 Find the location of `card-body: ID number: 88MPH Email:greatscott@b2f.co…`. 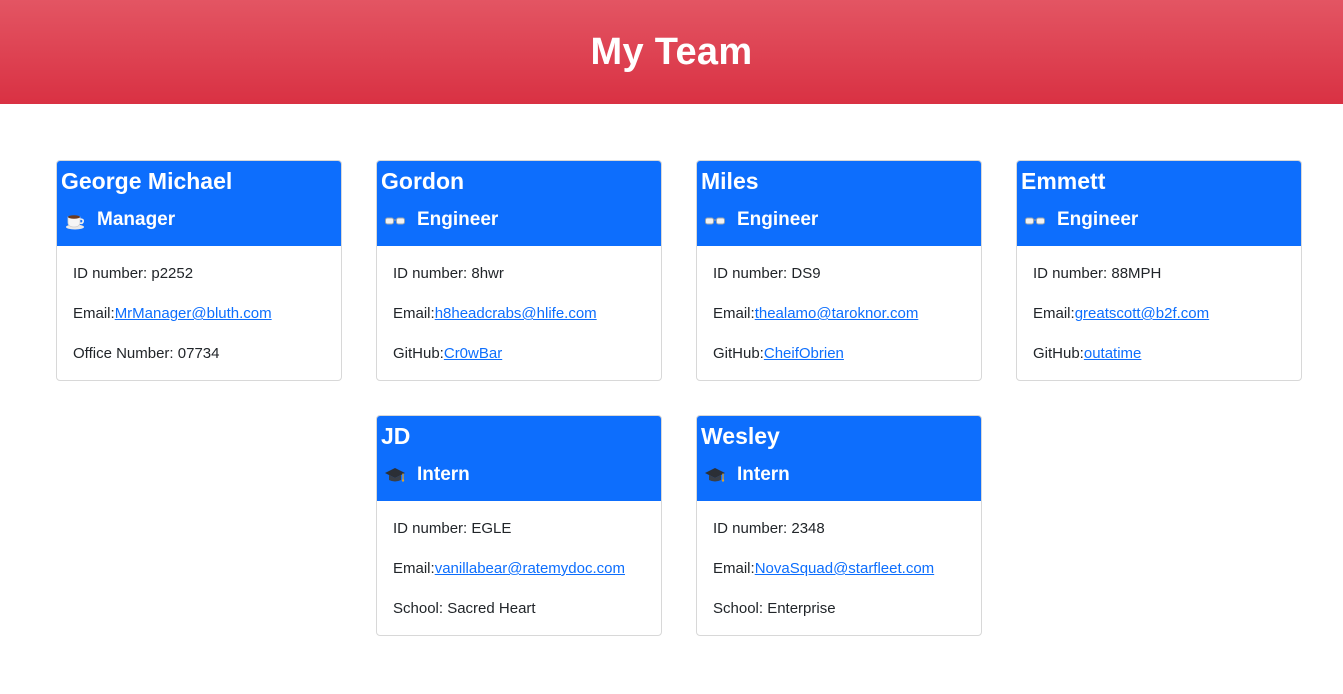

card-body: ID number: 88MPH Email:greatscott@b2f.co… is located at coordinates (1159, 313).